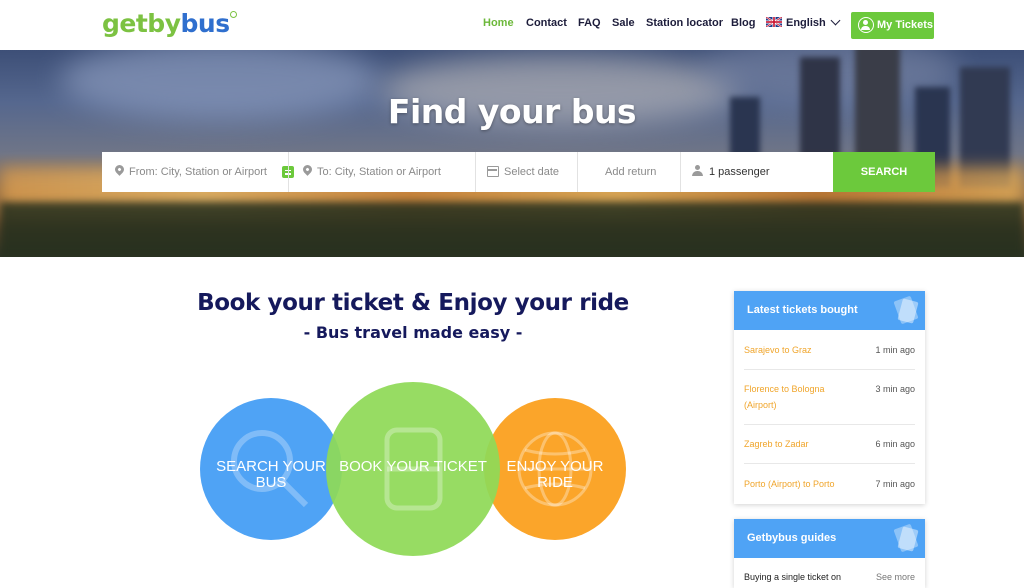 The width and height of the screenshot is (1024, 588). What do you see at coordinates (546, 23) in the screenshot?
I see `nav-contact: Contact` at bounding box center [546, 23].